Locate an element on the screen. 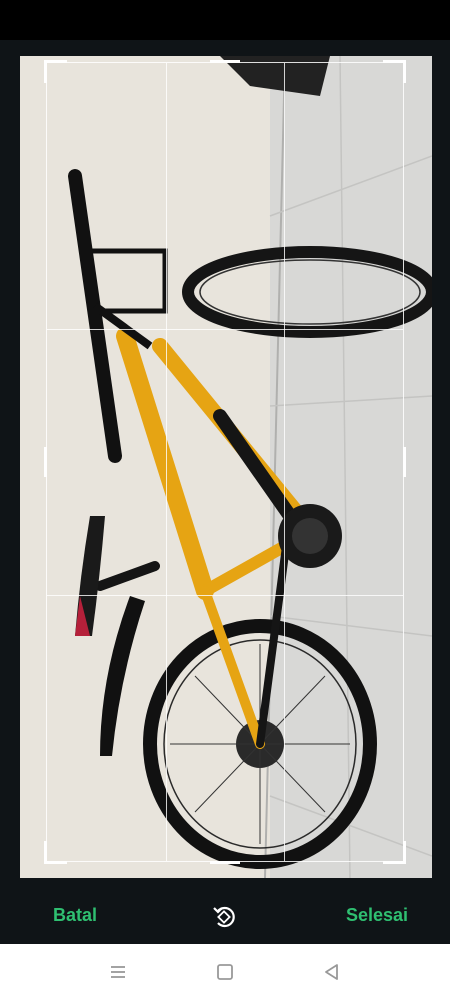  menu-icon is located at coordinates (118, 972).